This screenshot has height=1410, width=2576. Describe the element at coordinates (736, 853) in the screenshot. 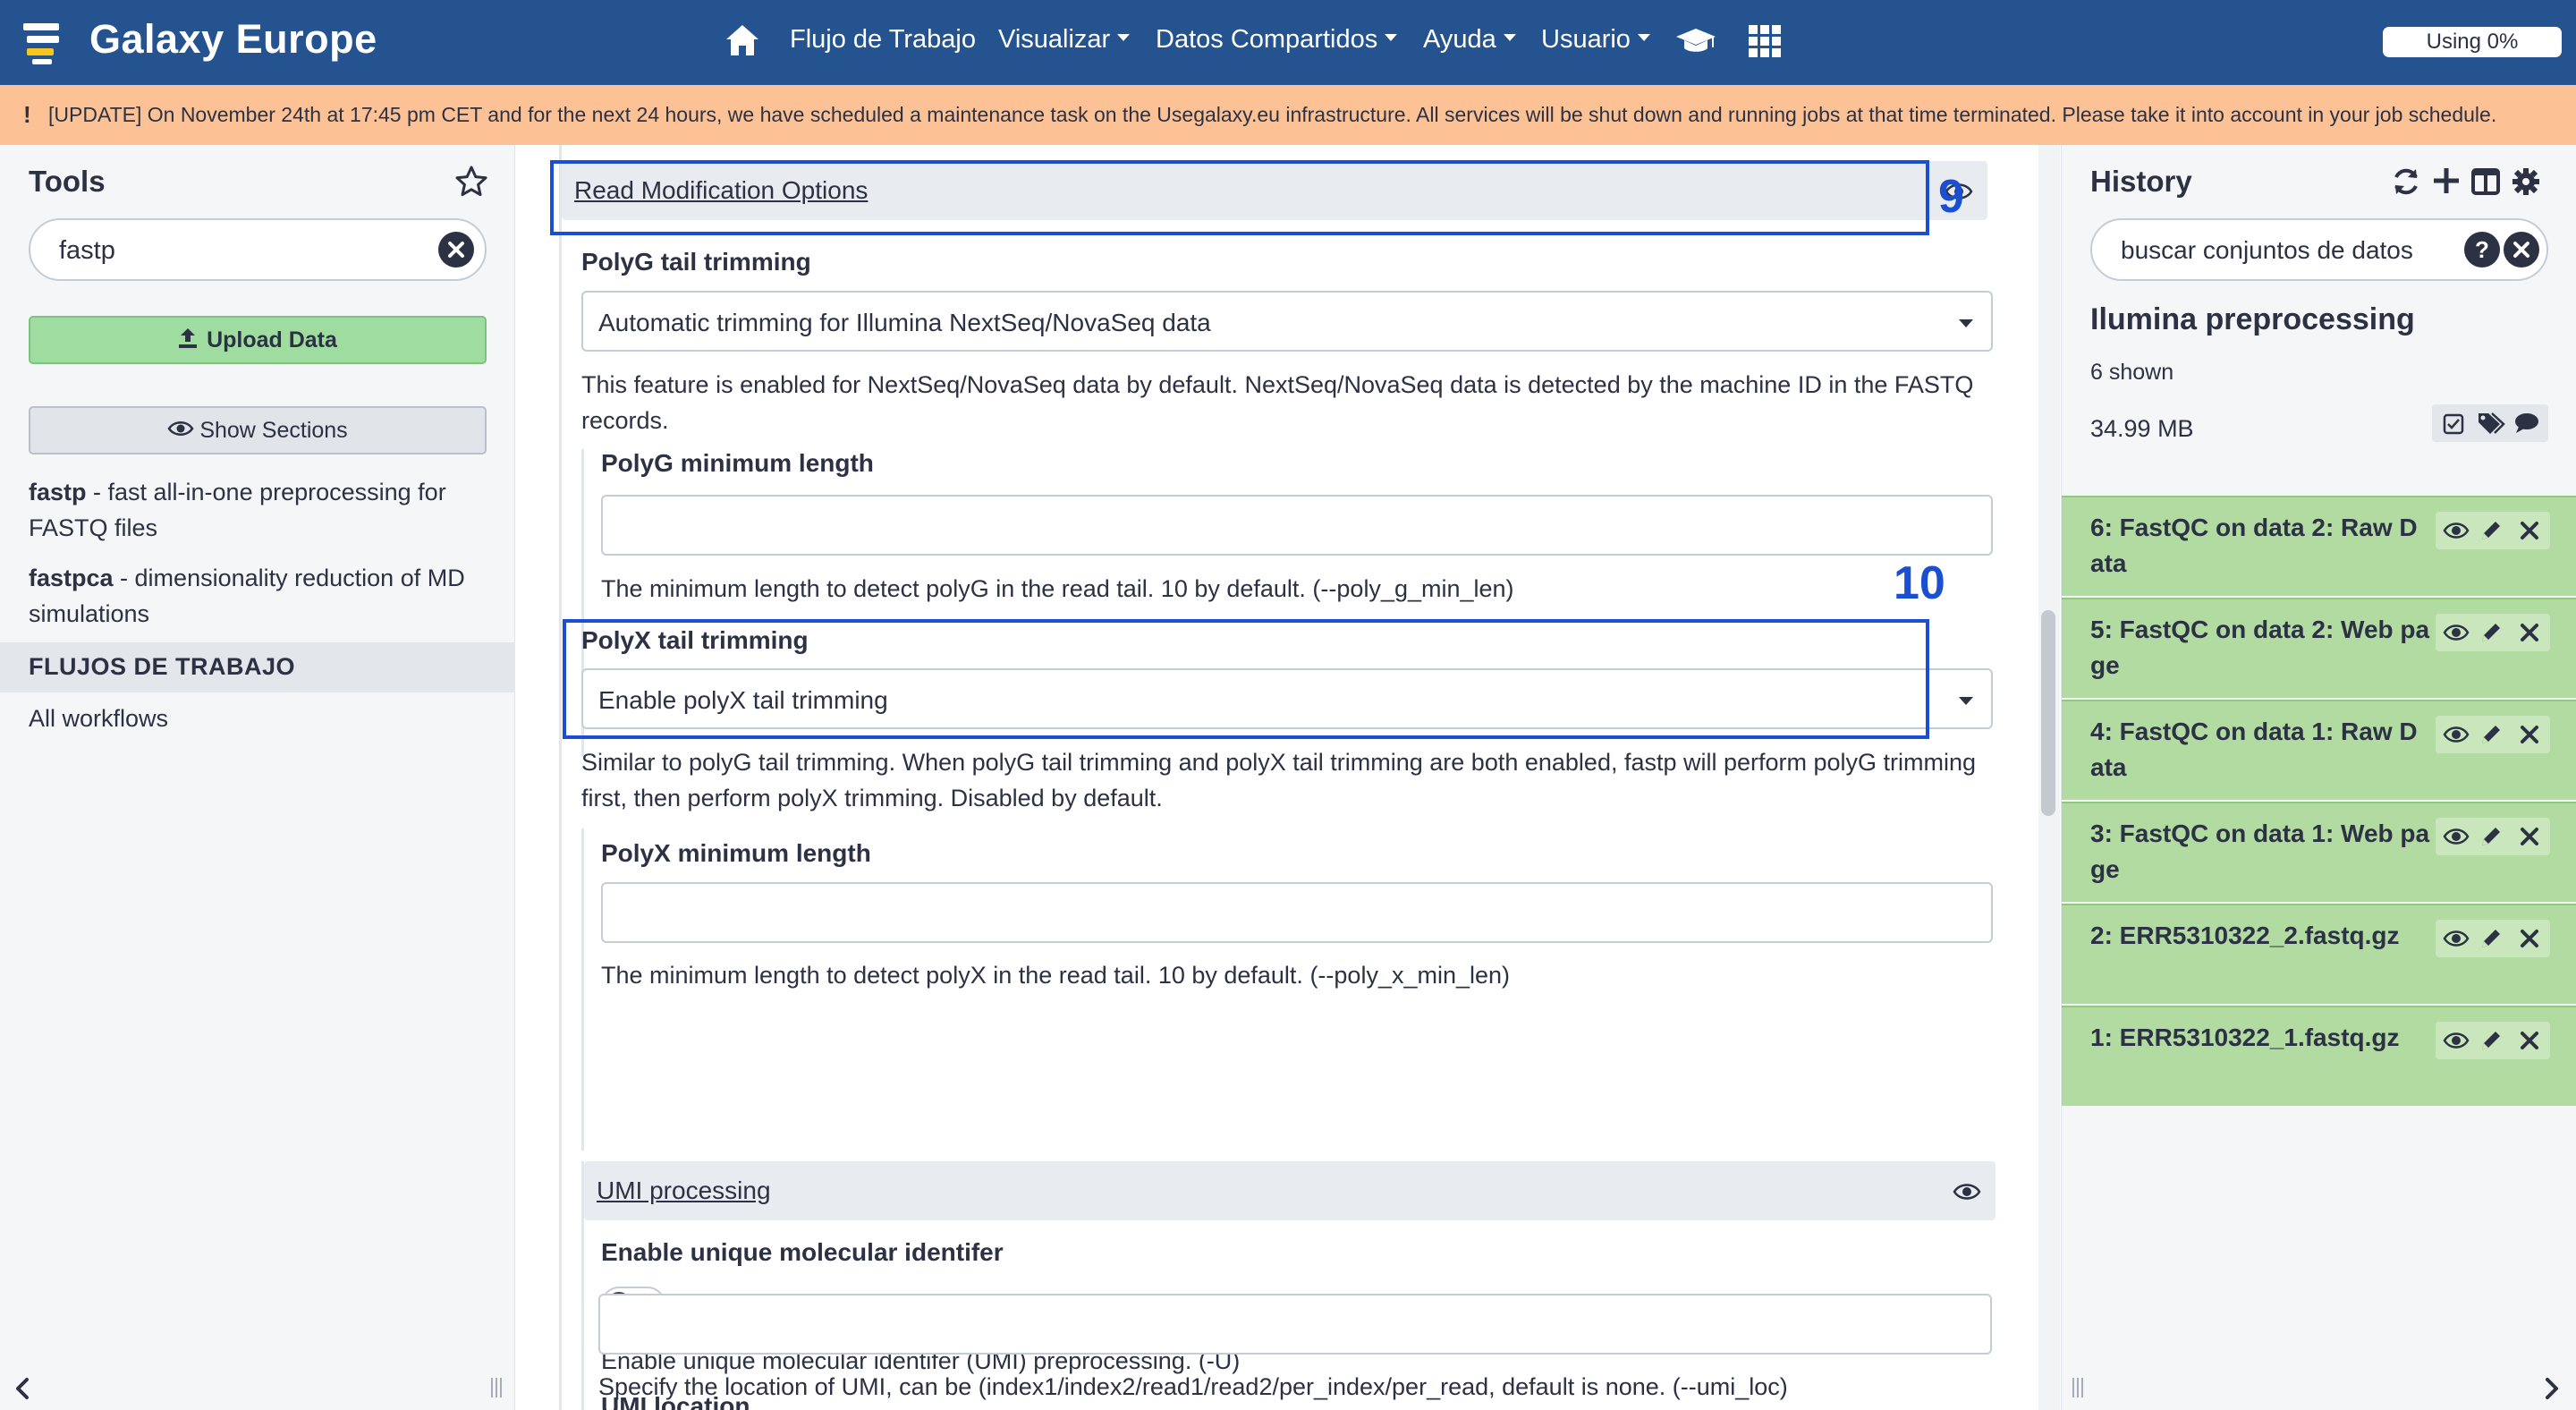

I see `polyx-min-length-label: PolyX minimum length` at that location.